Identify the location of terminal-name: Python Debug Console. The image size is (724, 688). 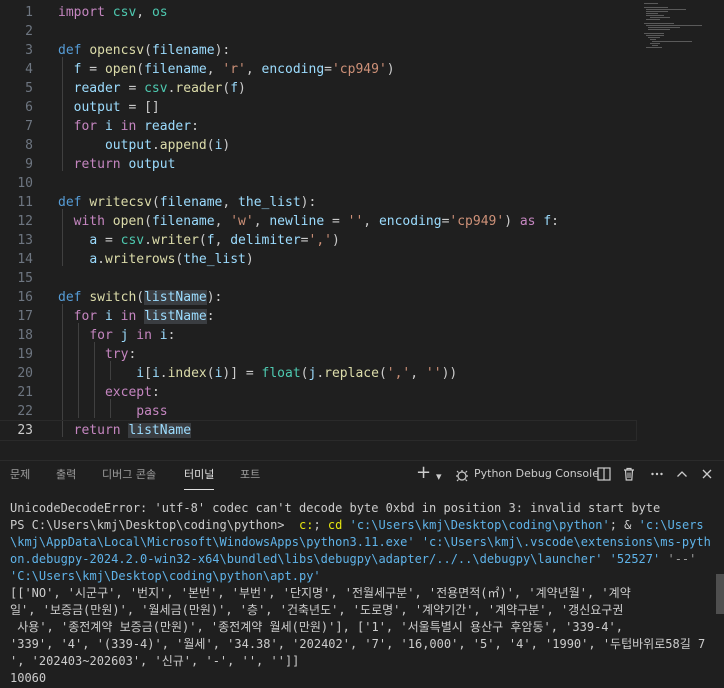
(536, 473).